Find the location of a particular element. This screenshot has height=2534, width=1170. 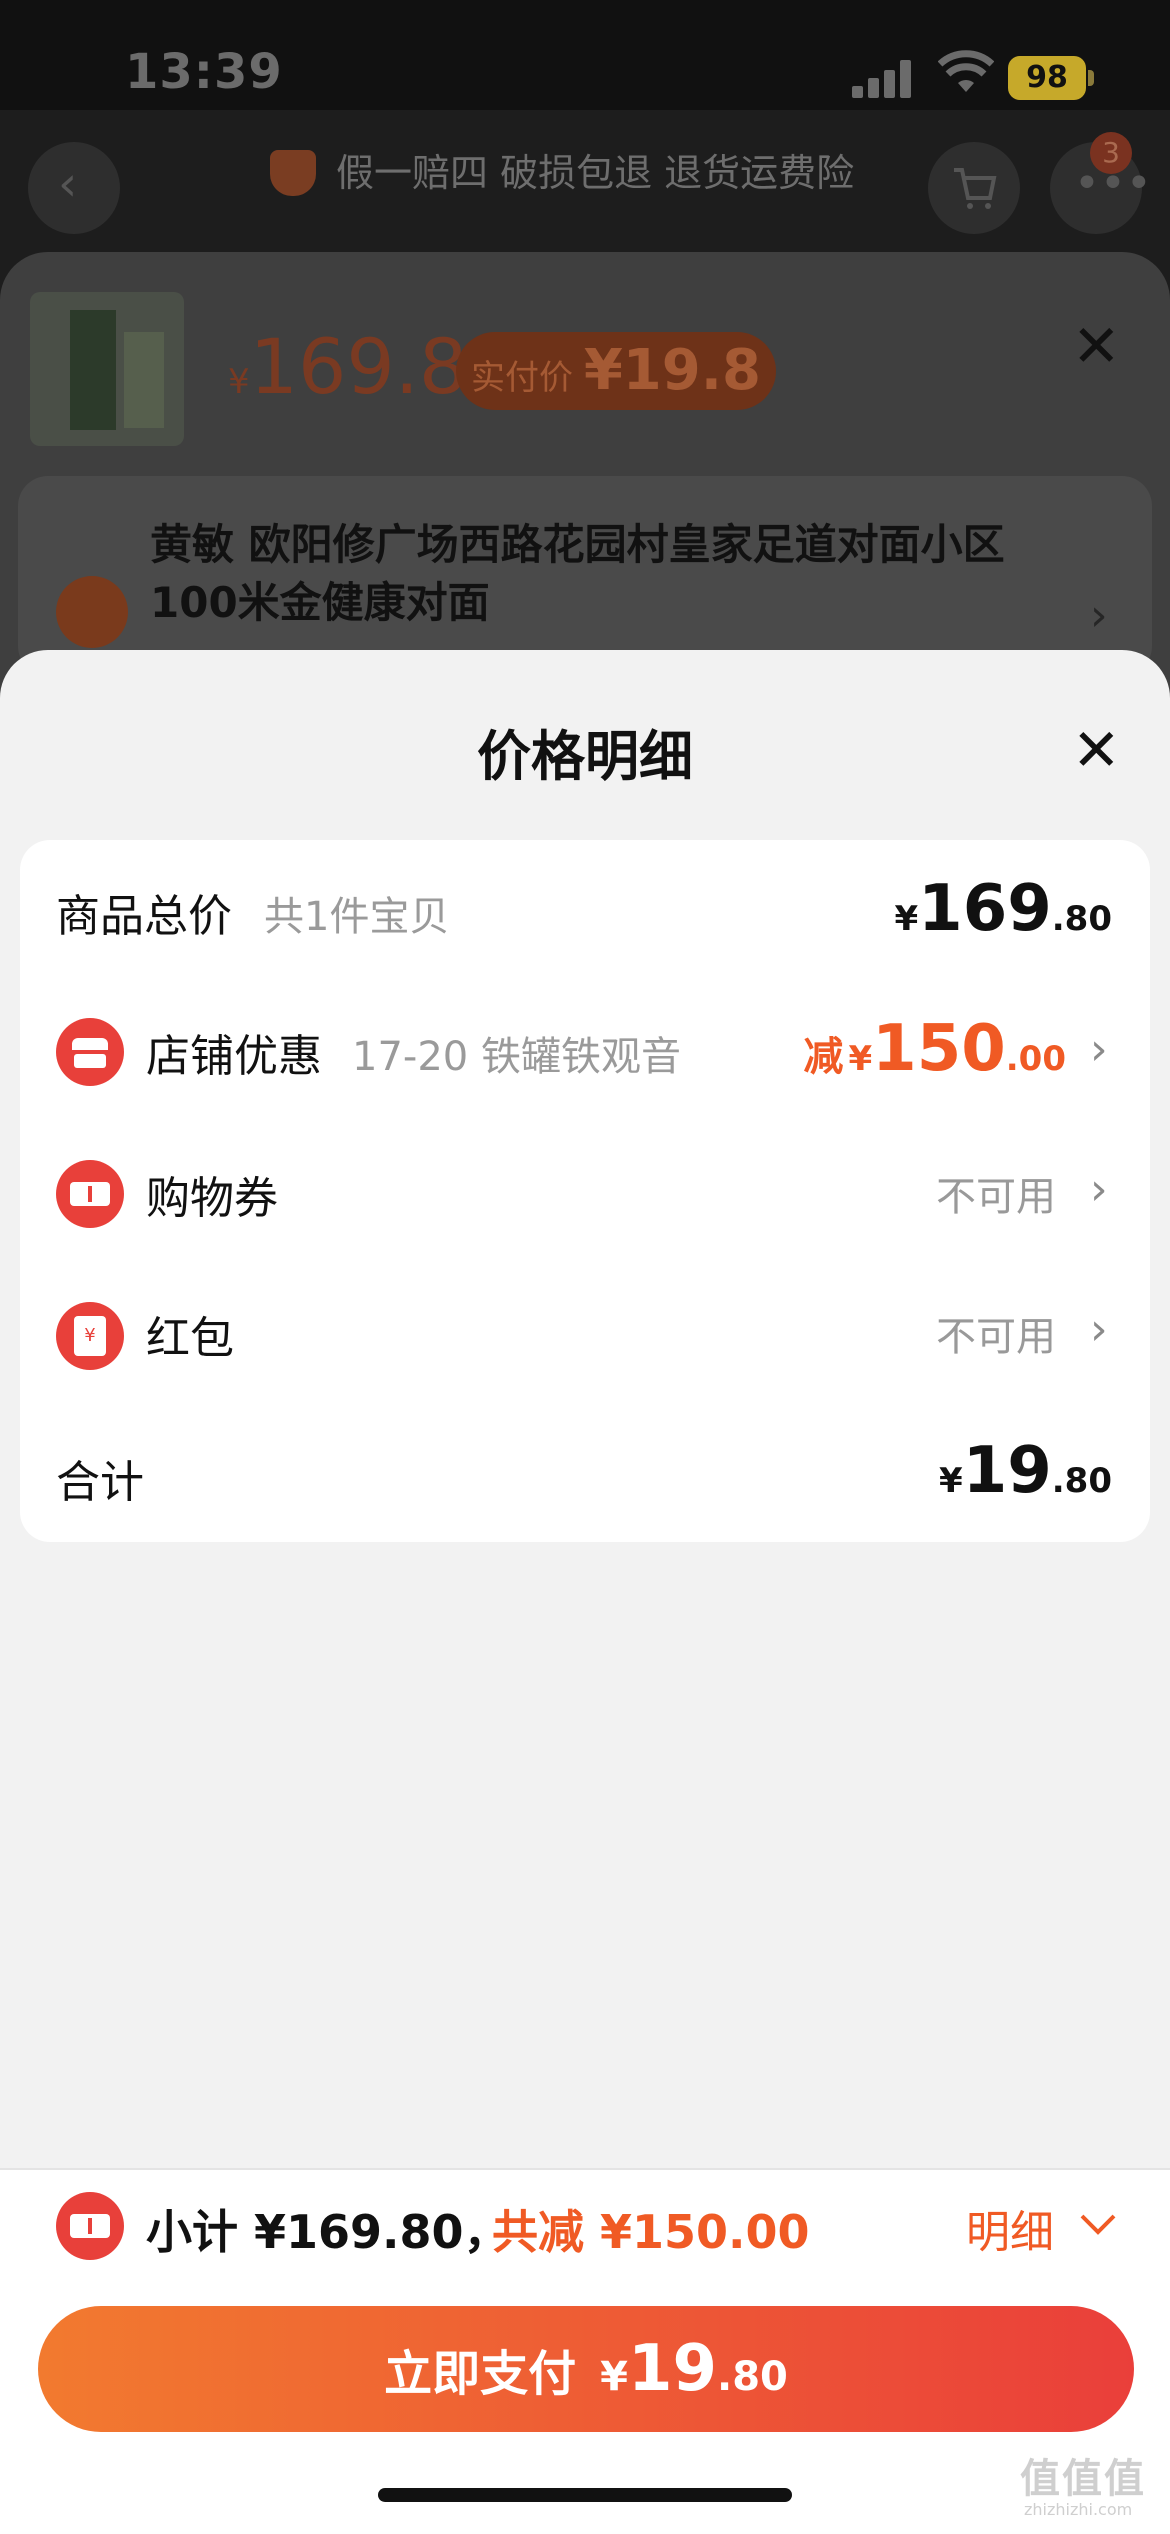

total-label: 合计 is located at coordinates (100, 1482).